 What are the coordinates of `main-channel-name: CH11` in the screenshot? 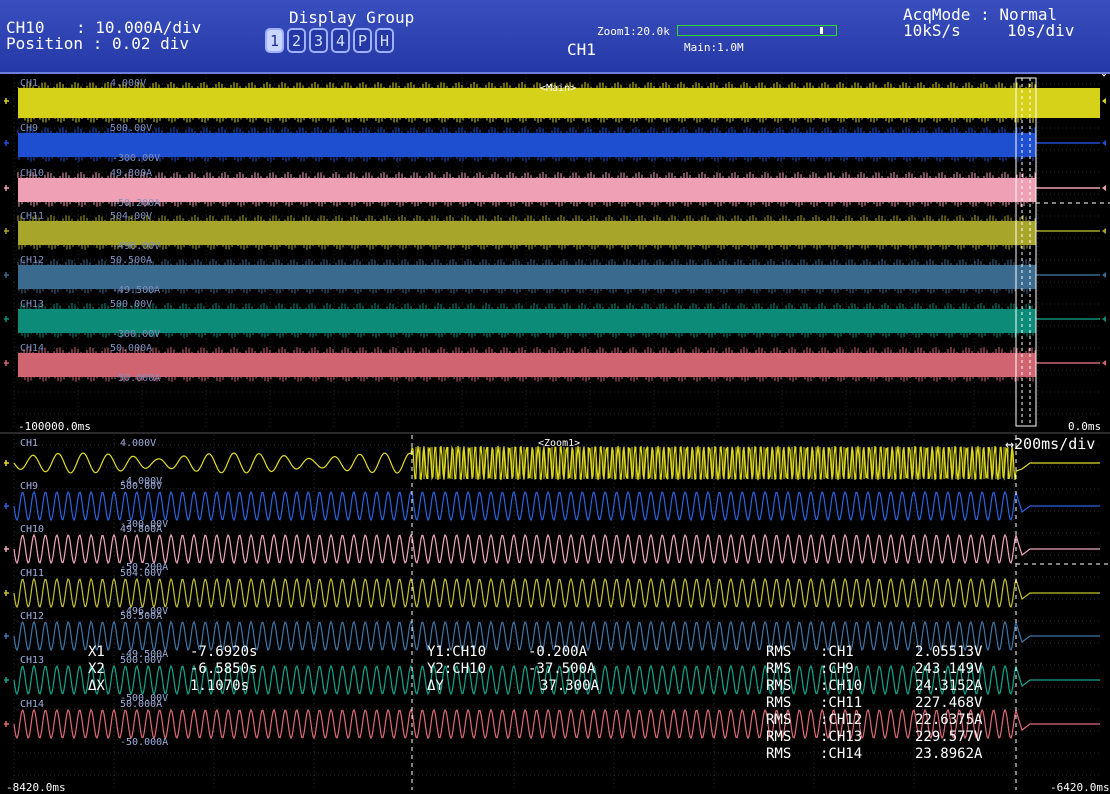 It's located at (32, 216).